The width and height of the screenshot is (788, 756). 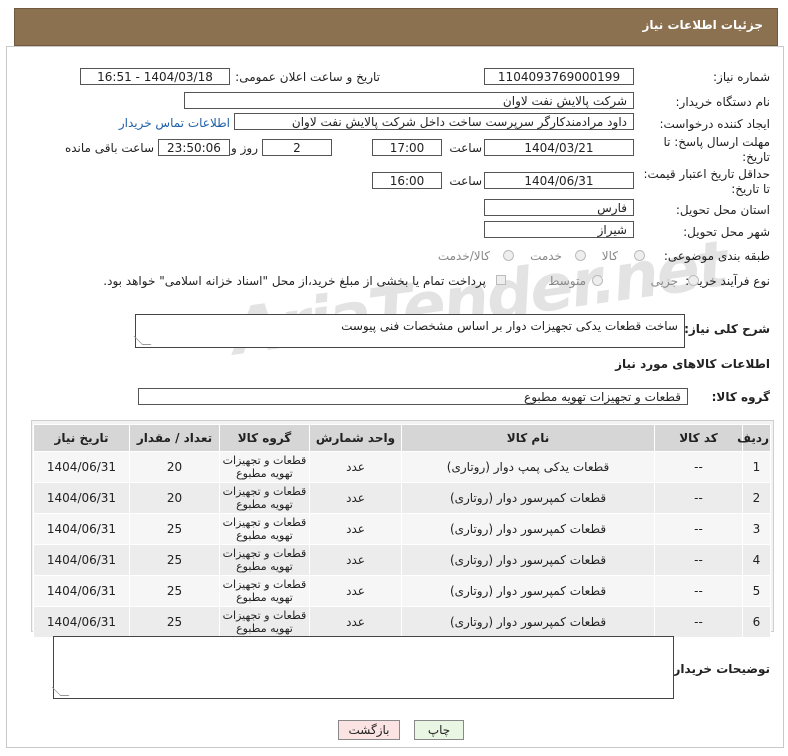 I want to click on col-header-index: ردیف, so click(x=754, y=438).